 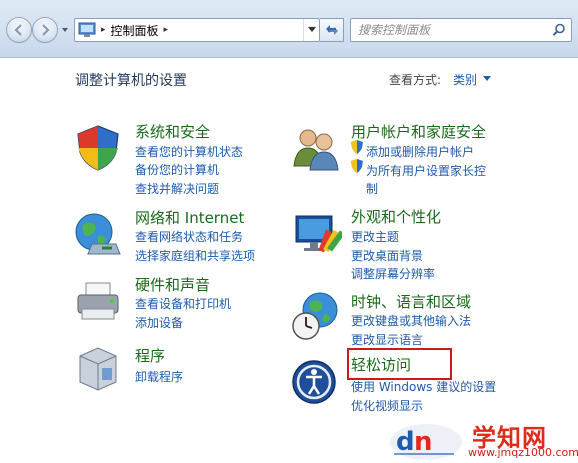 I want to click on category-hardware-sound: 硬件和声音, so click(x=172, y=284).